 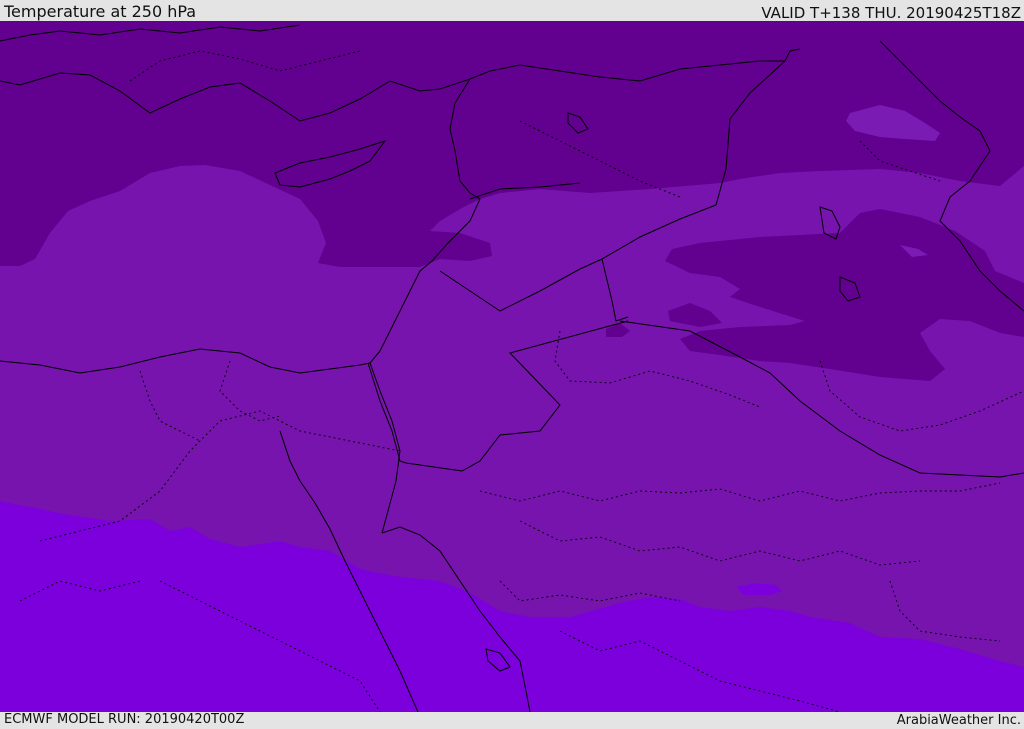 I want to click on map-title: Temperature at 250 hPa, so click(x=100, y=11).